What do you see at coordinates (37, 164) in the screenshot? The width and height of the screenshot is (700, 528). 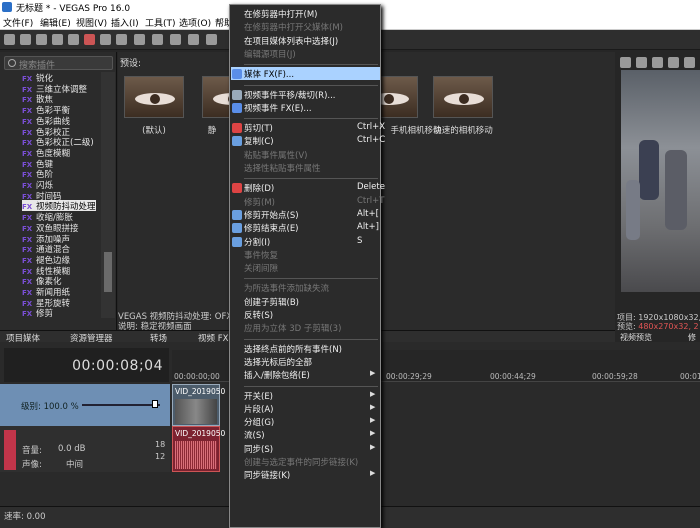 I see `plugin-item: FX 色键` at bounding box center [37, 164].